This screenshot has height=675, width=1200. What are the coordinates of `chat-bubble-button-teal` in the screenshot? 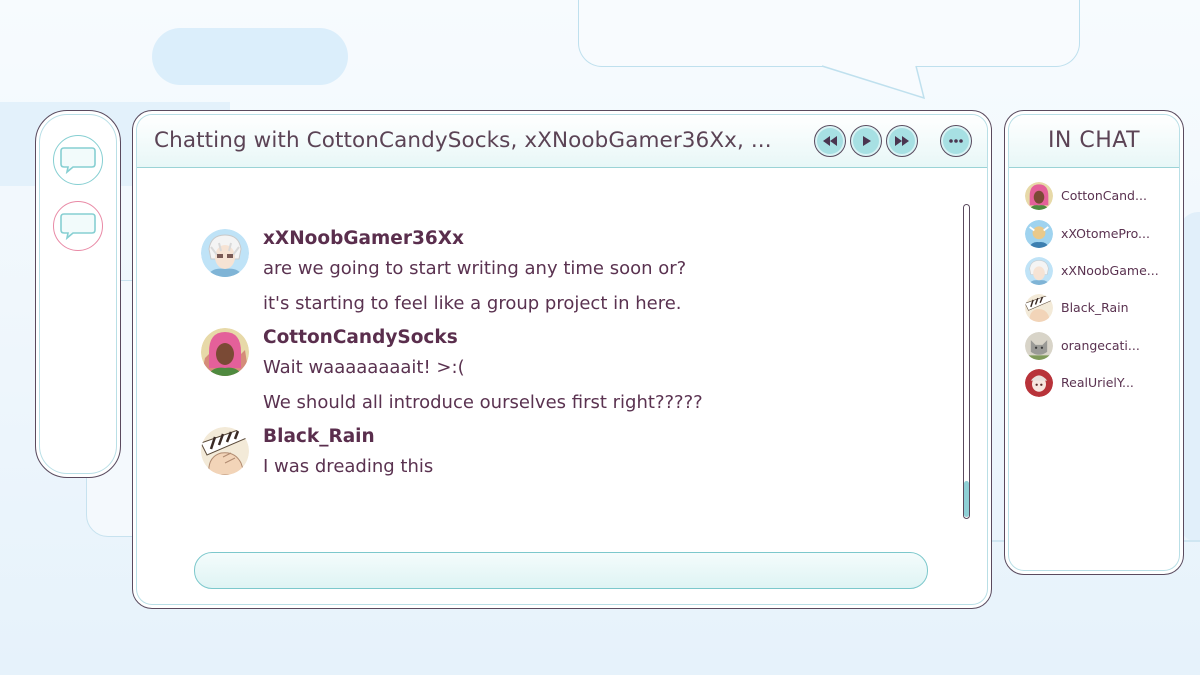 It's located at (78, 160).